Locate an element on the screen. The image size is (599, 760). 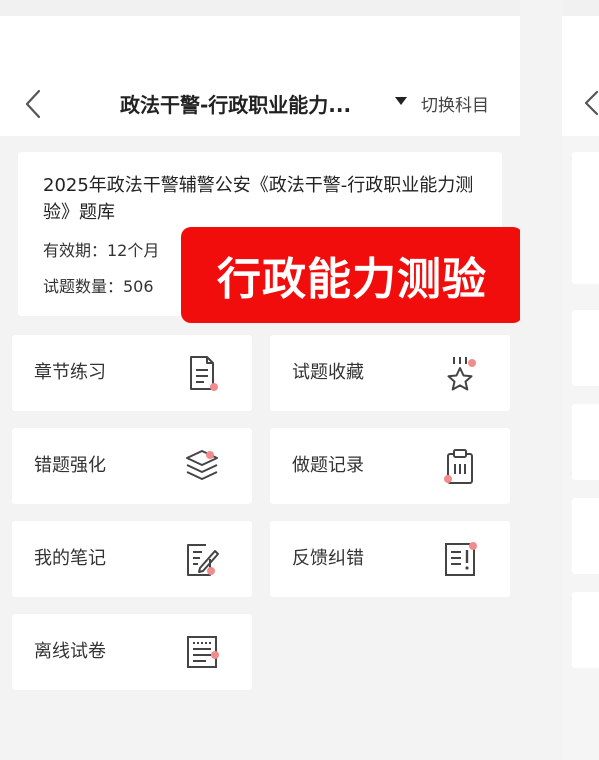
next-screen-preview is located at coordinates (580, 380).